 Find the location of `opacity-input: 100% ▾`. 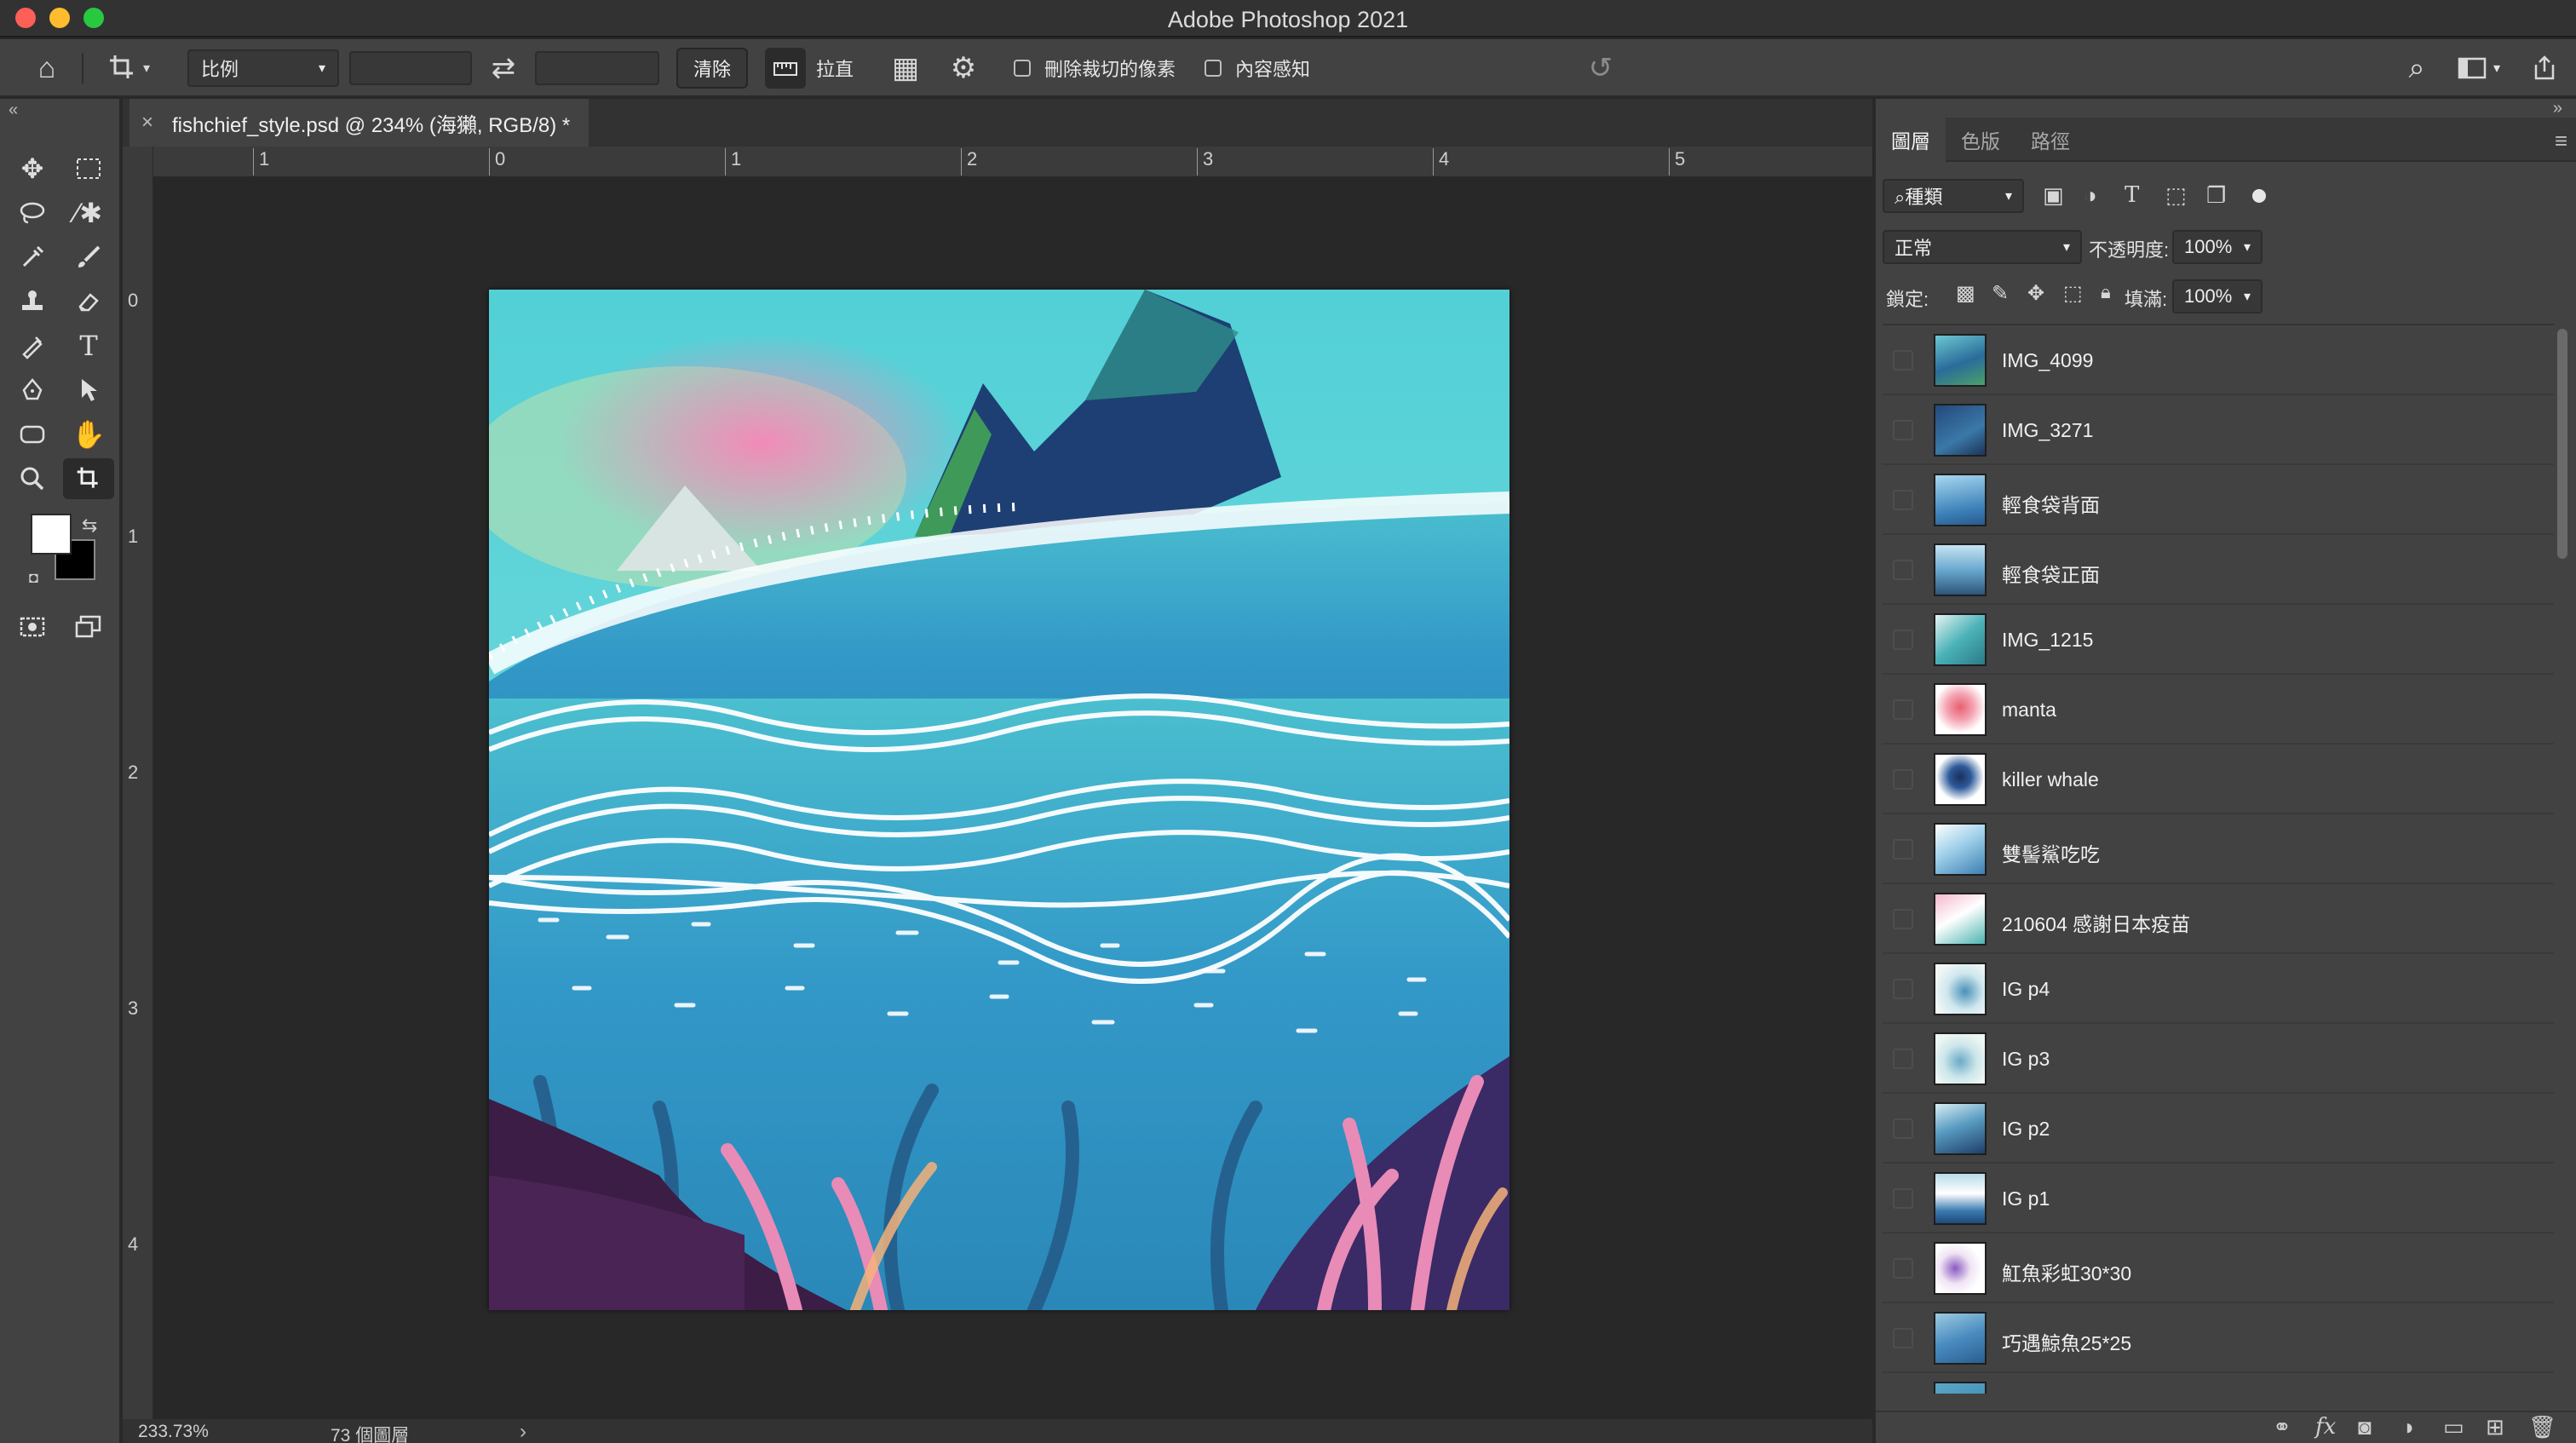

opacity-input: 100% ▾ is located at coordinates (2217, 247).